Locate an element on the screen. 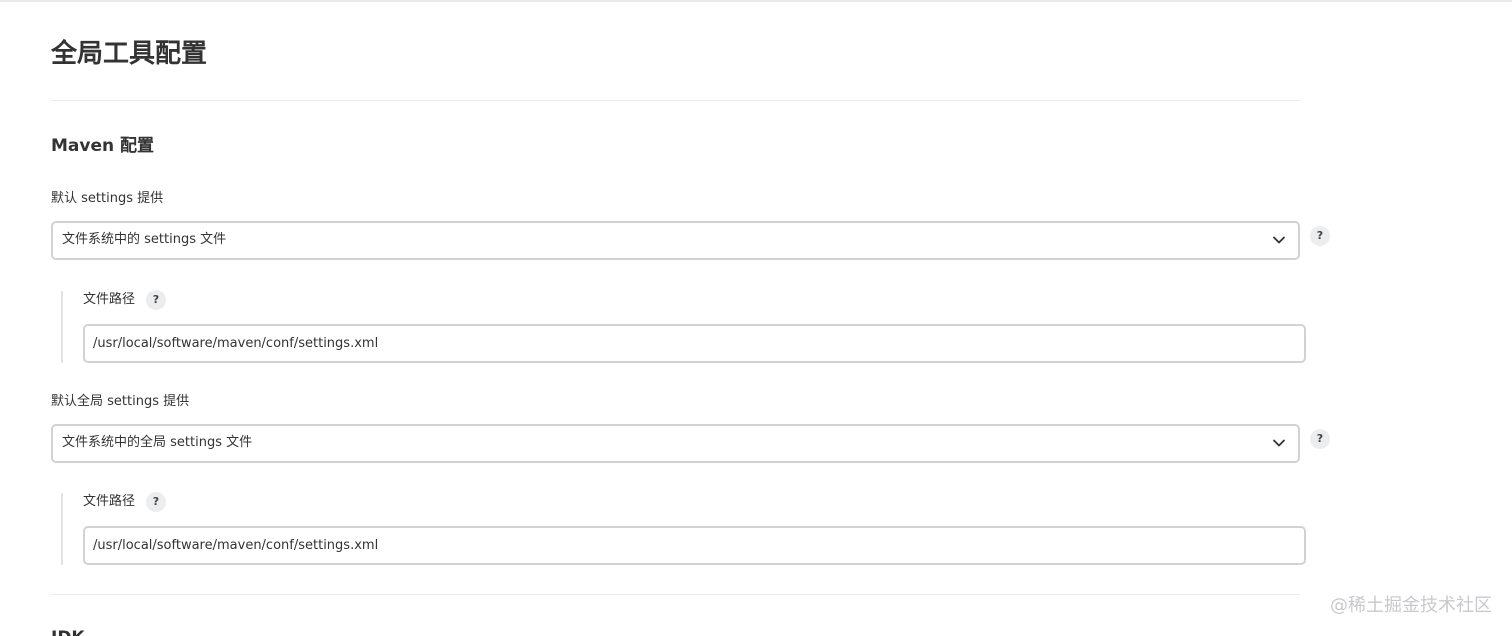 This screenshot has width=1512, height=636. default-settings-label: 默认 settings 提供 is located at coordinates (107, 198).